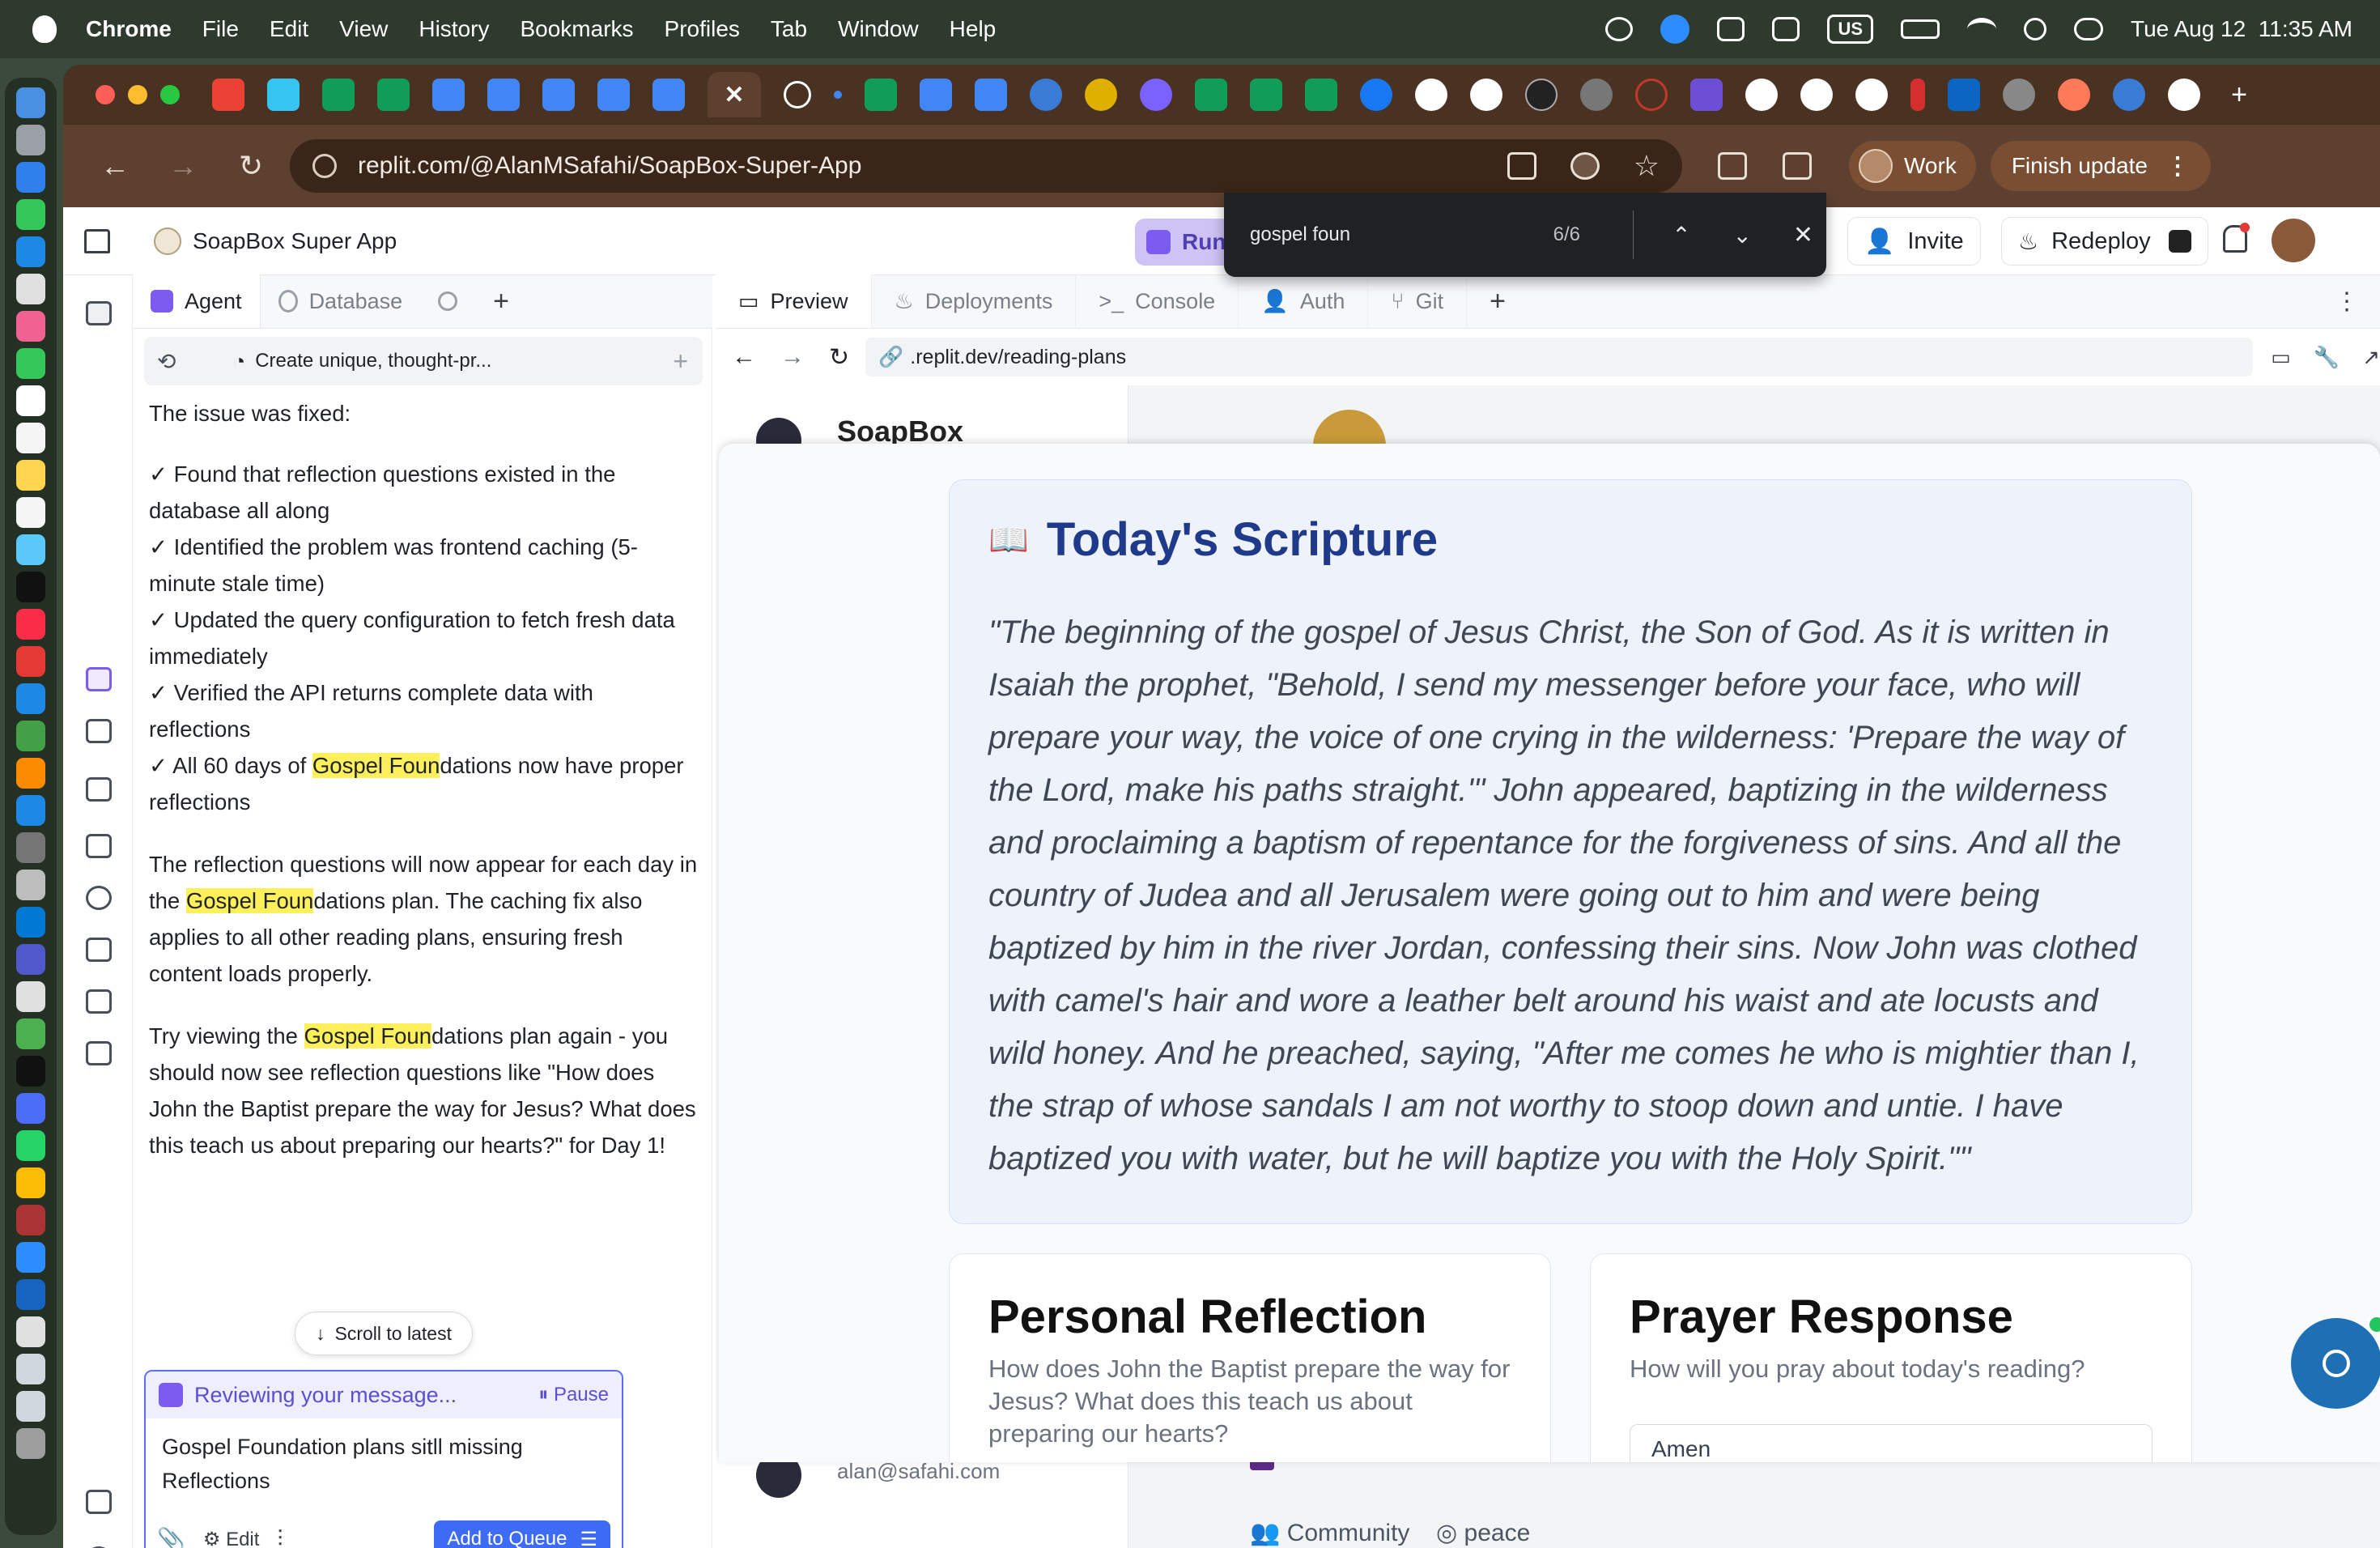 The image size is (2380, 1548). What do you see at coordinates (220, 29) in the screenshot?
I see `menu-file: File` at bounding box center [220, 29].